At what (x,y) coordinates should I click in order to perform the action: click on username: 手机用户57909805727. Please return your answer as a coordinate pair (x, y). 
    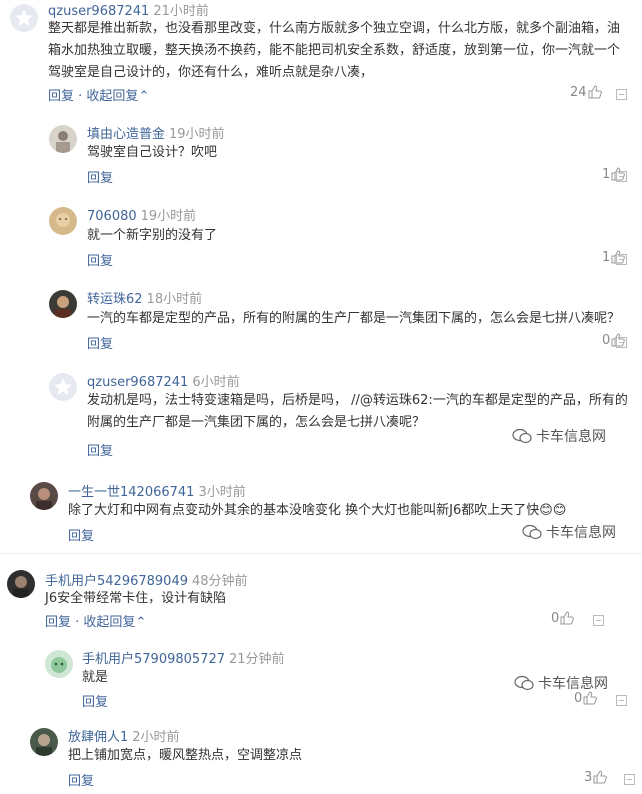
    Looking at the image, I should click on (153, 659).